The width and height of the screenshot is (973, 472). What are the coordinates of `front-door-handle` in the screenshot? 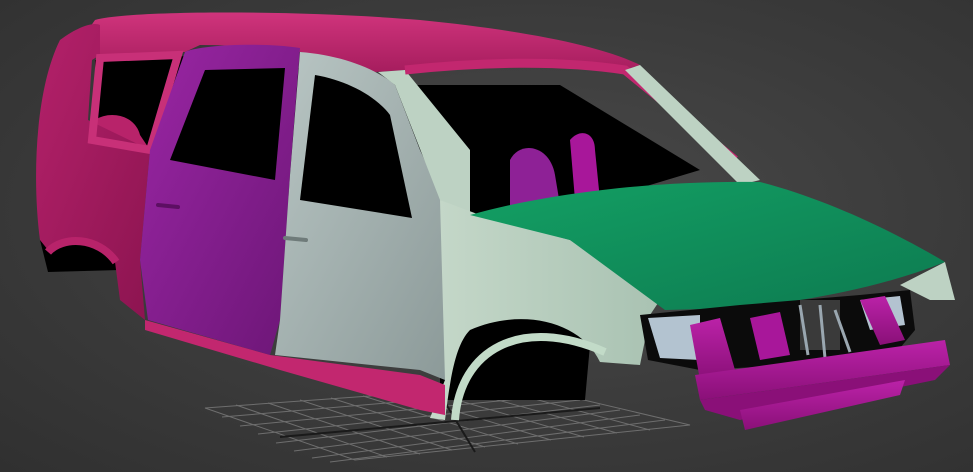 It's located at (295, 239).